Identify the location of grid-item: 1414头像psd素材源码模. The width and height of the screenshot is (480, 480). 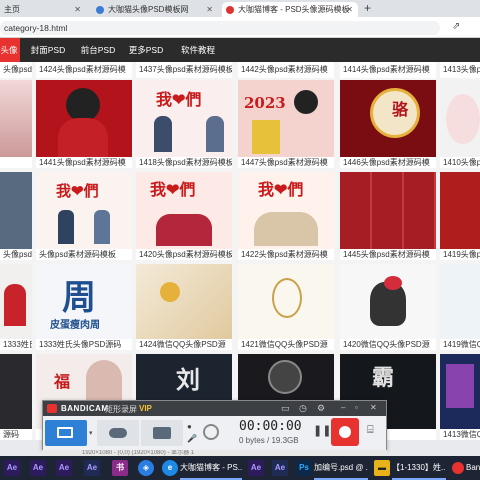
(388, 70).